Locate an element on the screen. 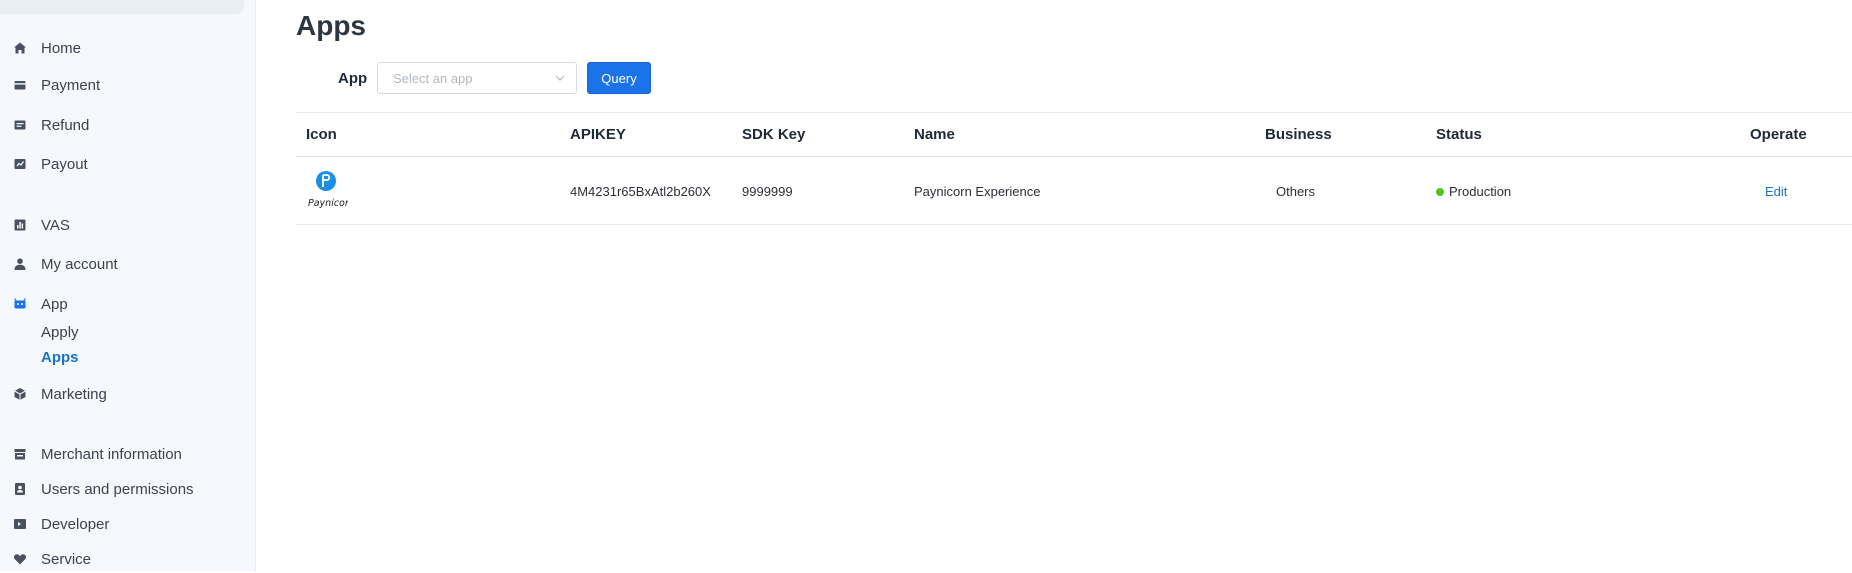 The width and height of the screenshot is (1852, 573). chevron-down-icon is located at coordinates (560, 78).